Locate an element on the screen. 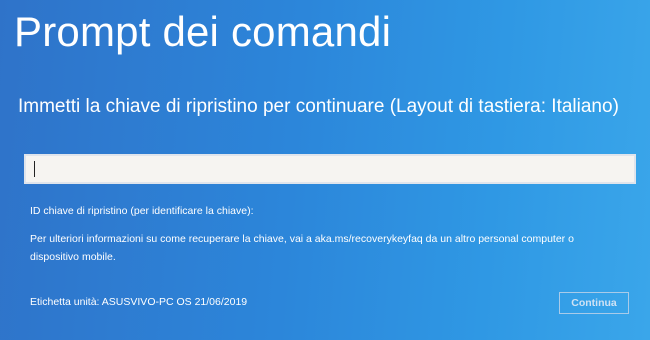 This screenshot has height=340, width=650. page-title: Prompt dei comandi is located at coordinates (203, 31).